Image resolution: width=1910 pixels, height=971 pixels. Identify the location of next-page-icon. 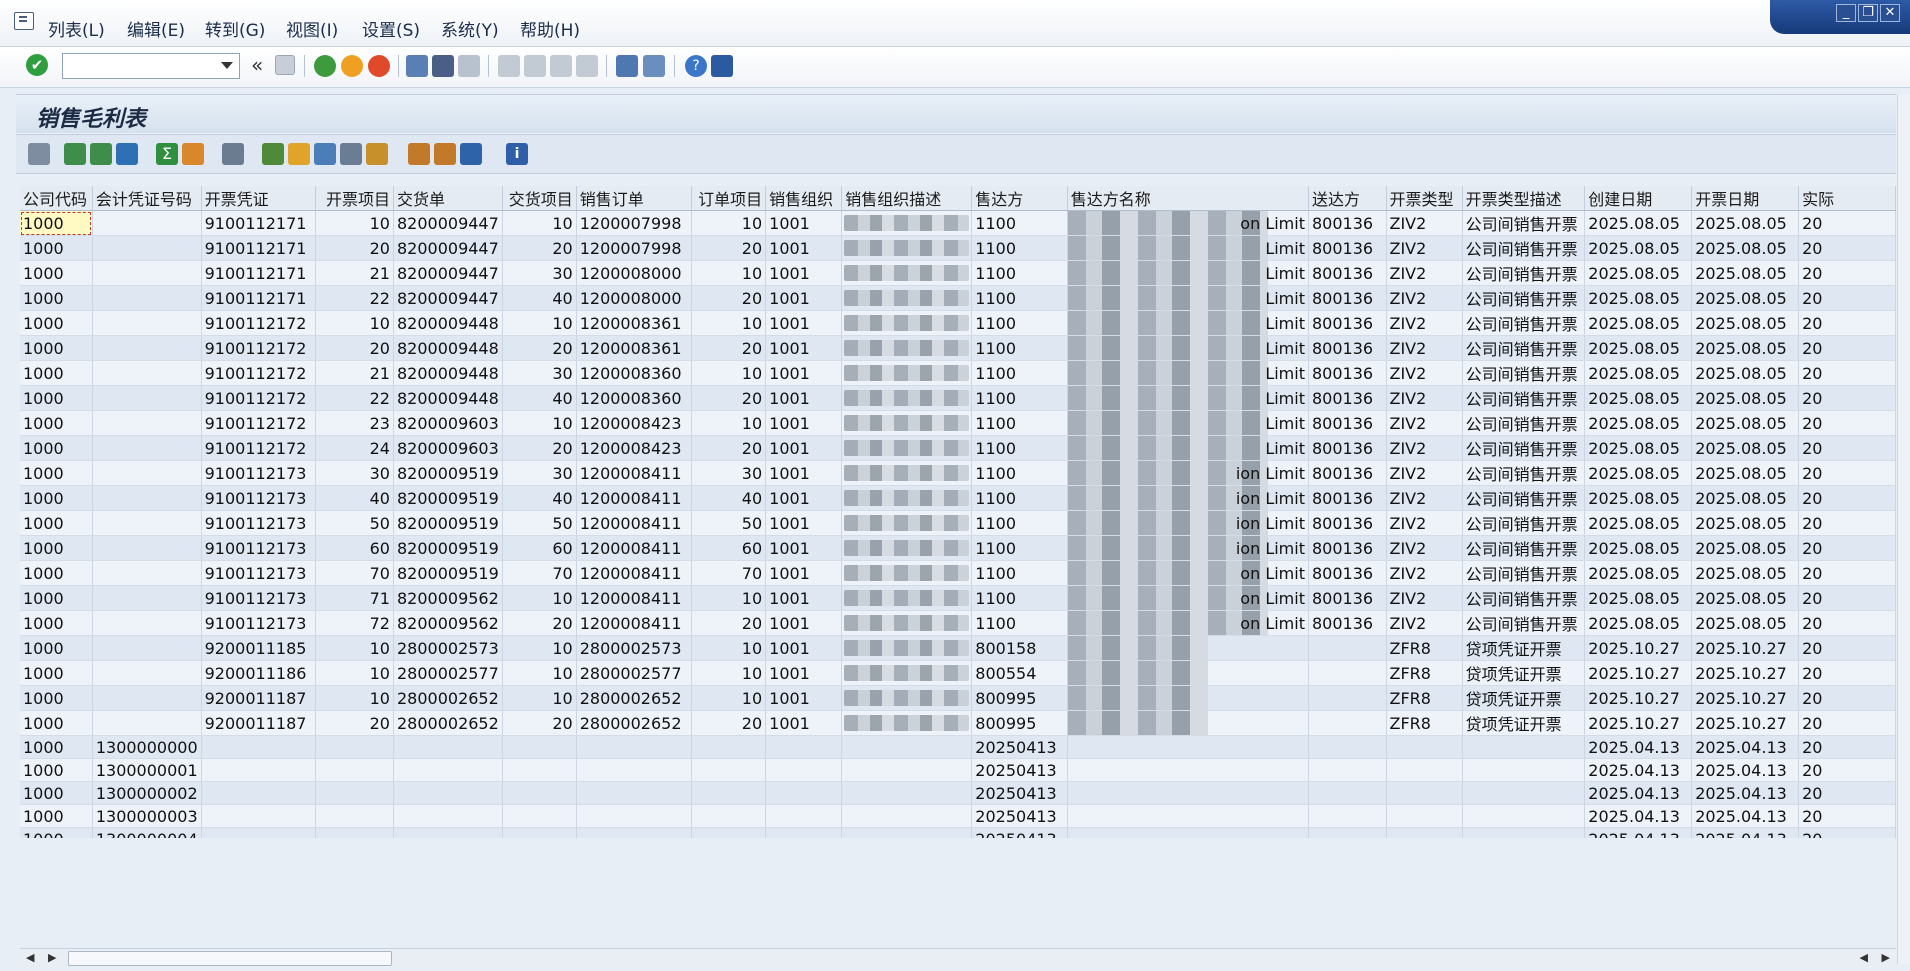
(561, 66).